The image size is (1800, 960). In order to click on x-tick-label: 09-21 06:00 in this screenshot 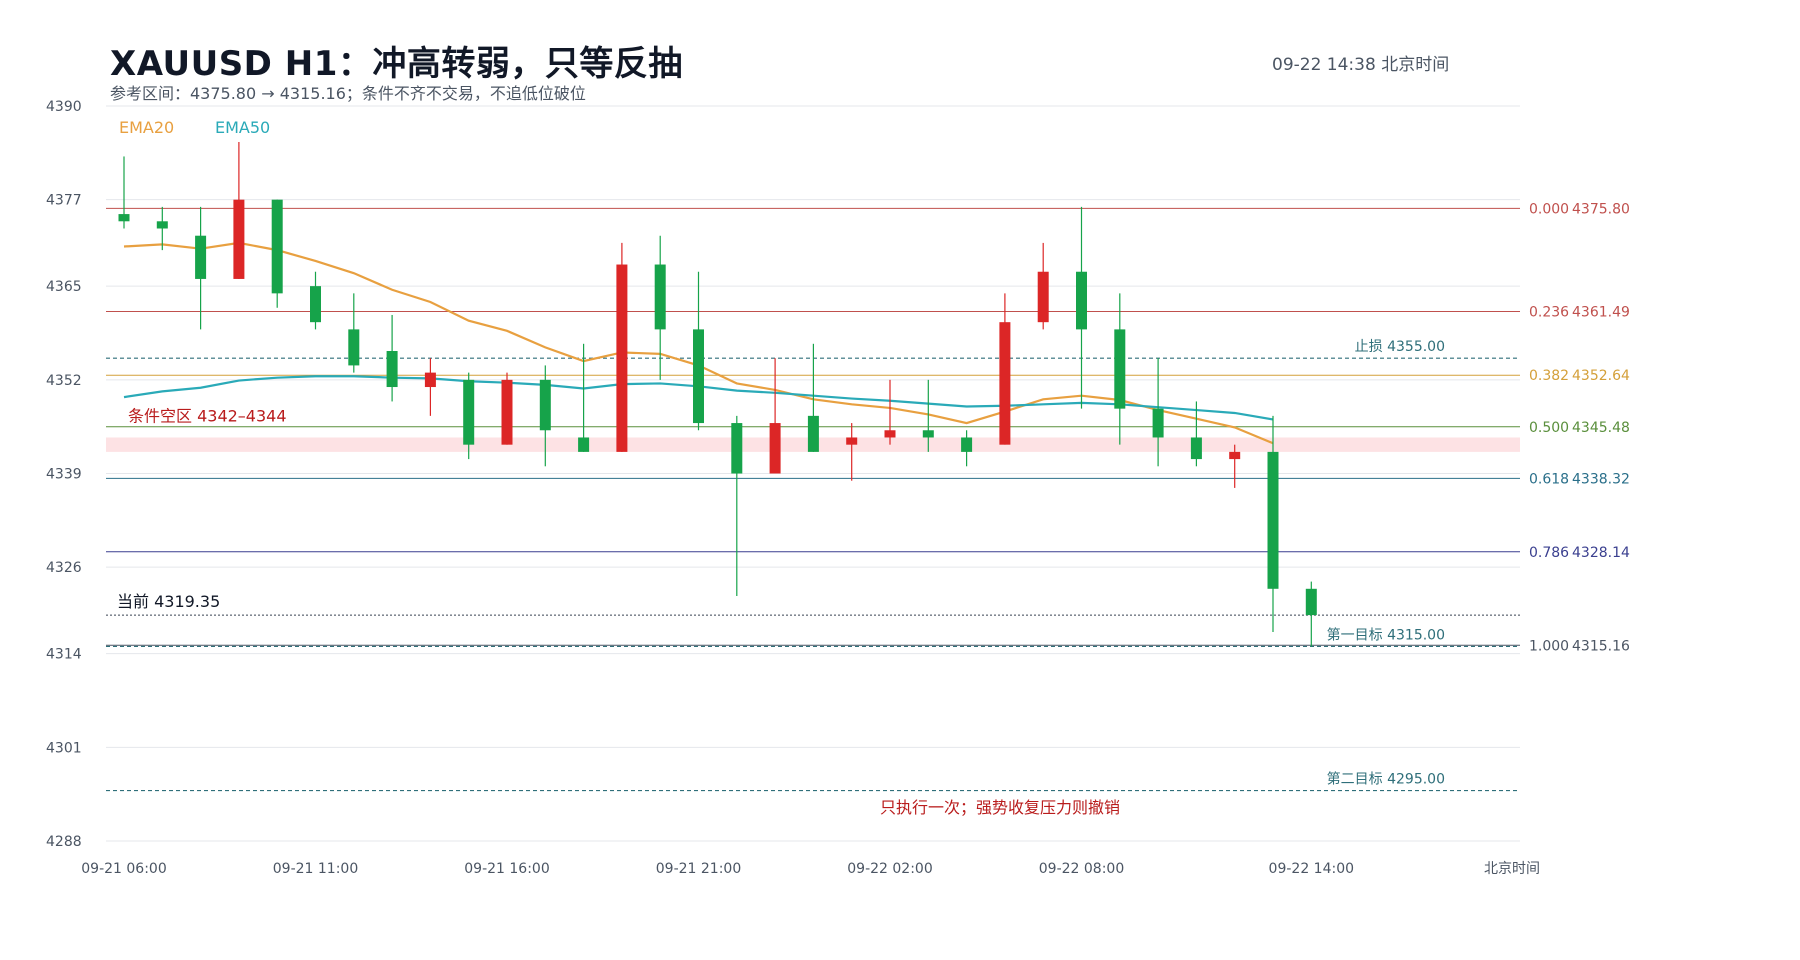, I will do `click(123, 869)`.